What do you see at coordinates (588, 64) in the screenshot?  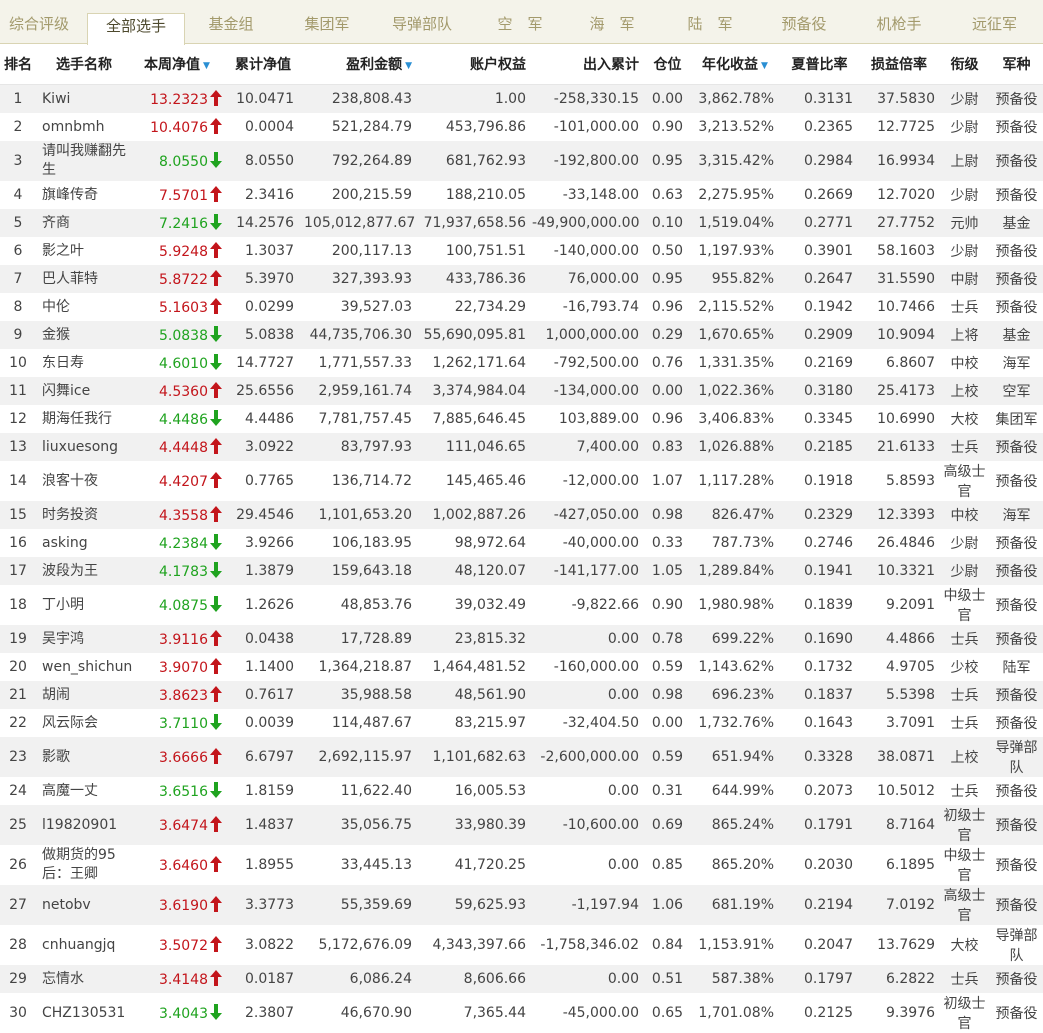 I see `column-header-7: 出入累计` at bounding box center [588, 64].